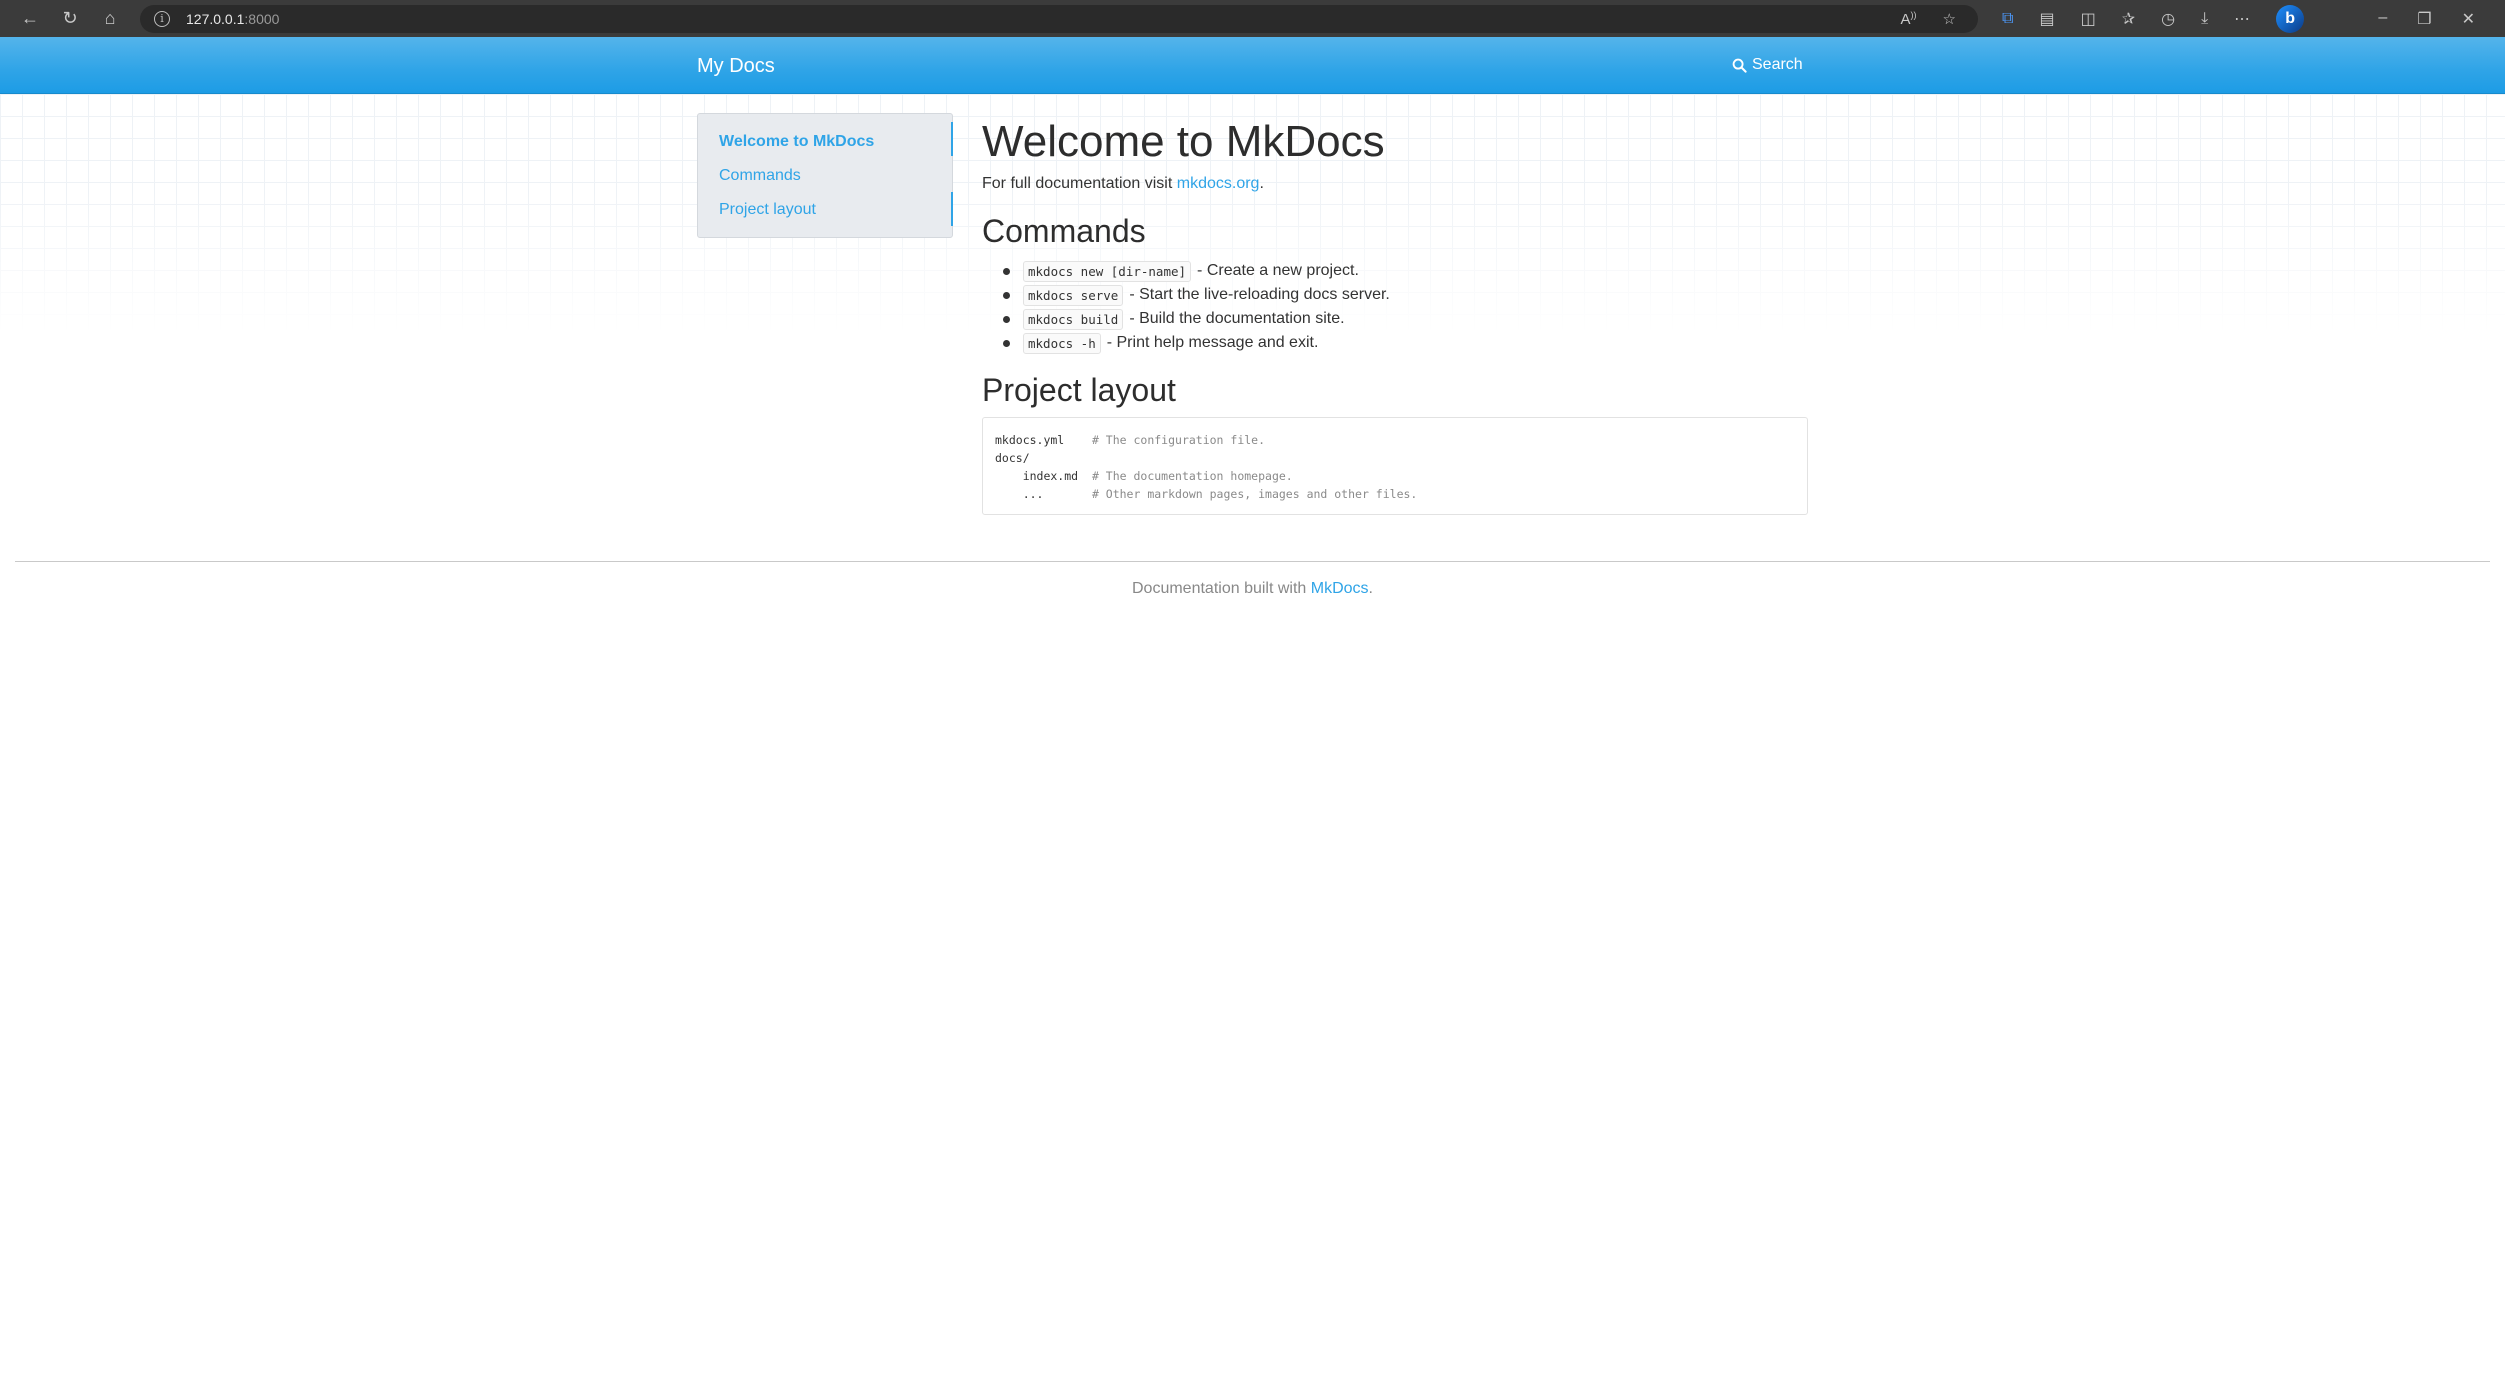 Image resolution: width=2505 pixels, height=1388 pixels. Describe the element at coordinates (1073, 295) in the screenshot. I see `command-code: mkdocs serve` at that location.